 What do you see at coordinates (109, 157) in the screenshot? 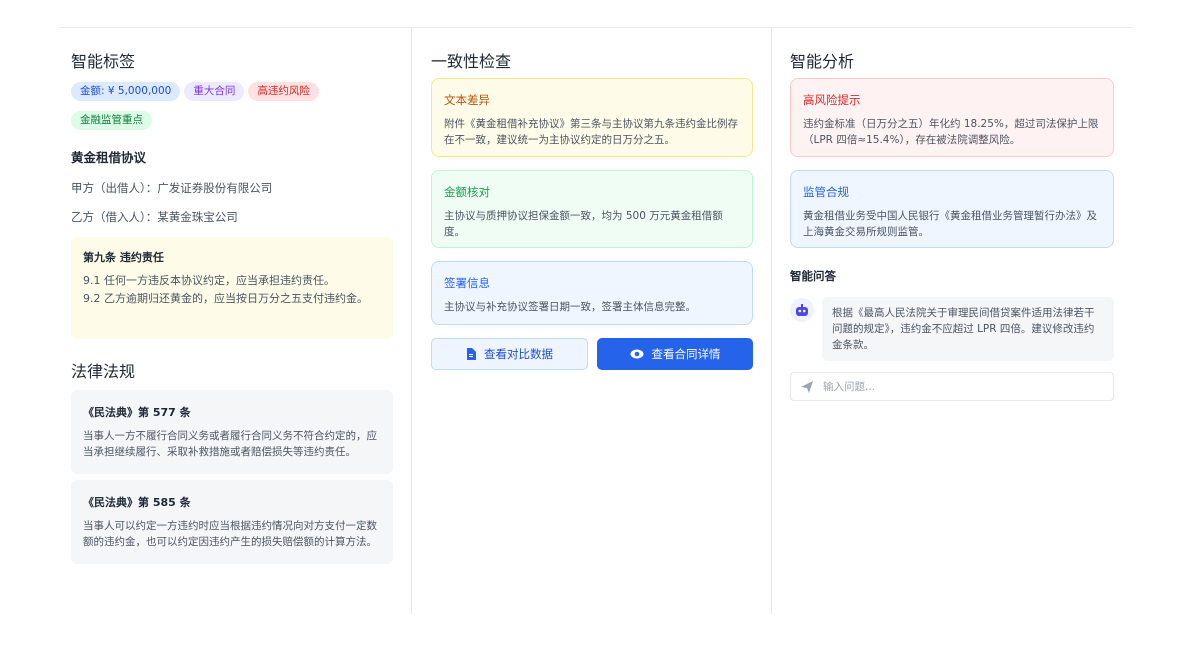
I see `contract-title: 黄金租借协议` at bounding box center [109, 157].